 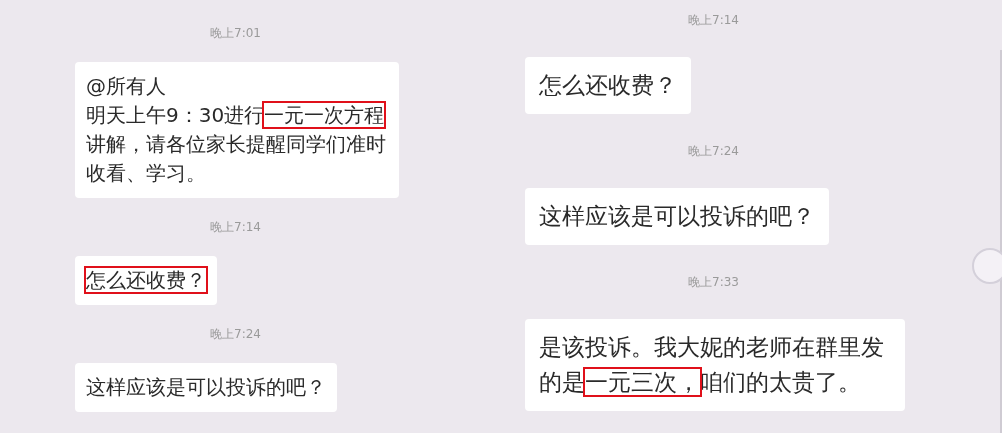 What do you see at coordinates (713, 282) in the screenshot?
I see `message-timestamp: 晚上7:33` at bounding box center [713, 282].